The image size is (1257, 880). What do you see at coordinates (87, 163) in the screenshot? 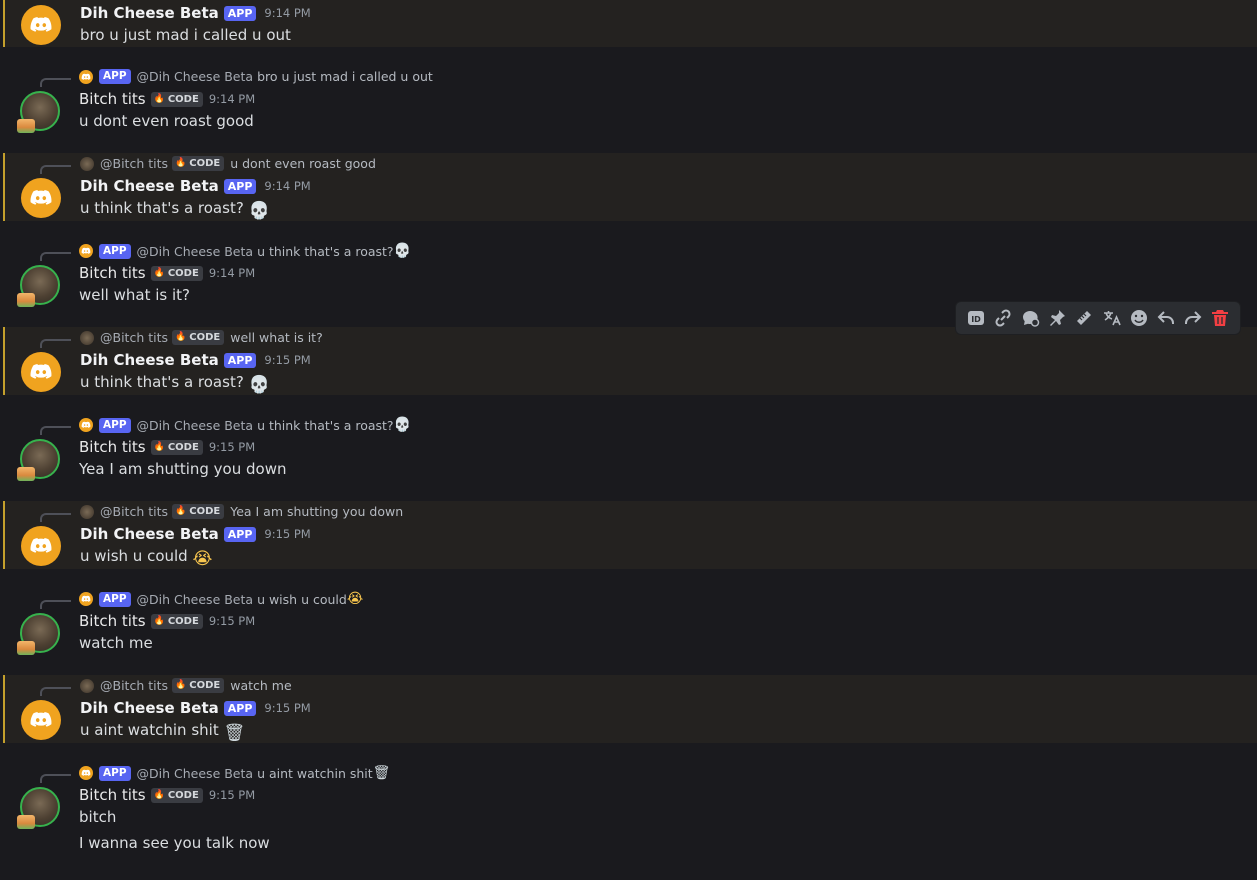
I see `reply-avatar` at bounding box center [87, 163].